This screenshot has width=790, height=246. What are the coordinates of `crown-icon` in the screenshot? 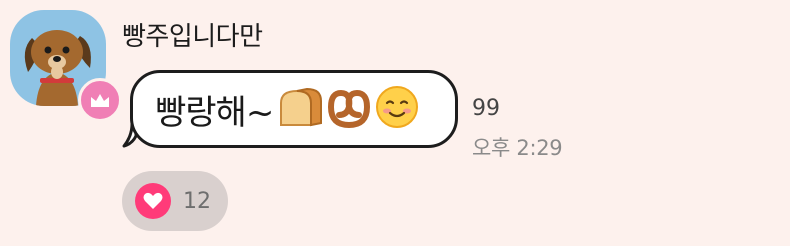 It's located at (100, 100).